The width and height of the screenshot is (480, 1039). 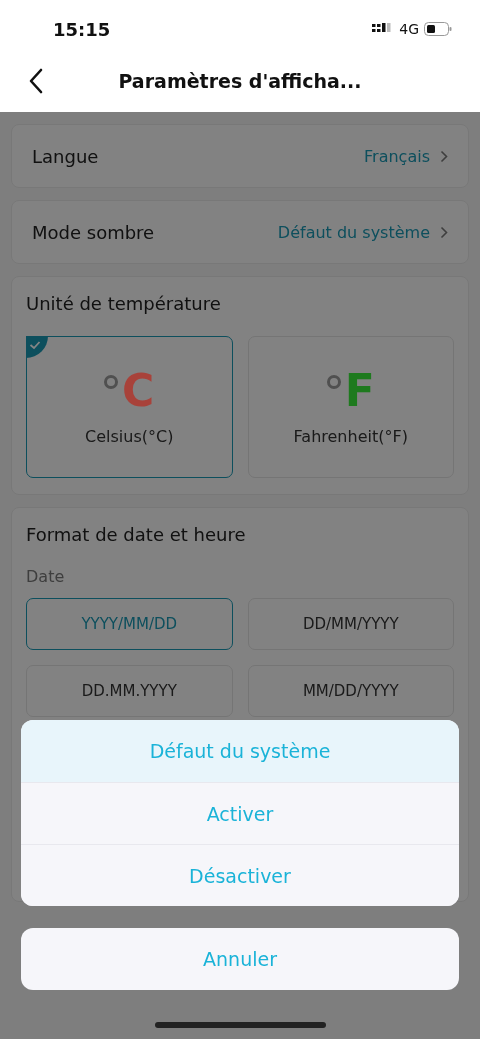 I want to click on date-format-option: DD.MM.YYYY, so click(x=129, y=691).